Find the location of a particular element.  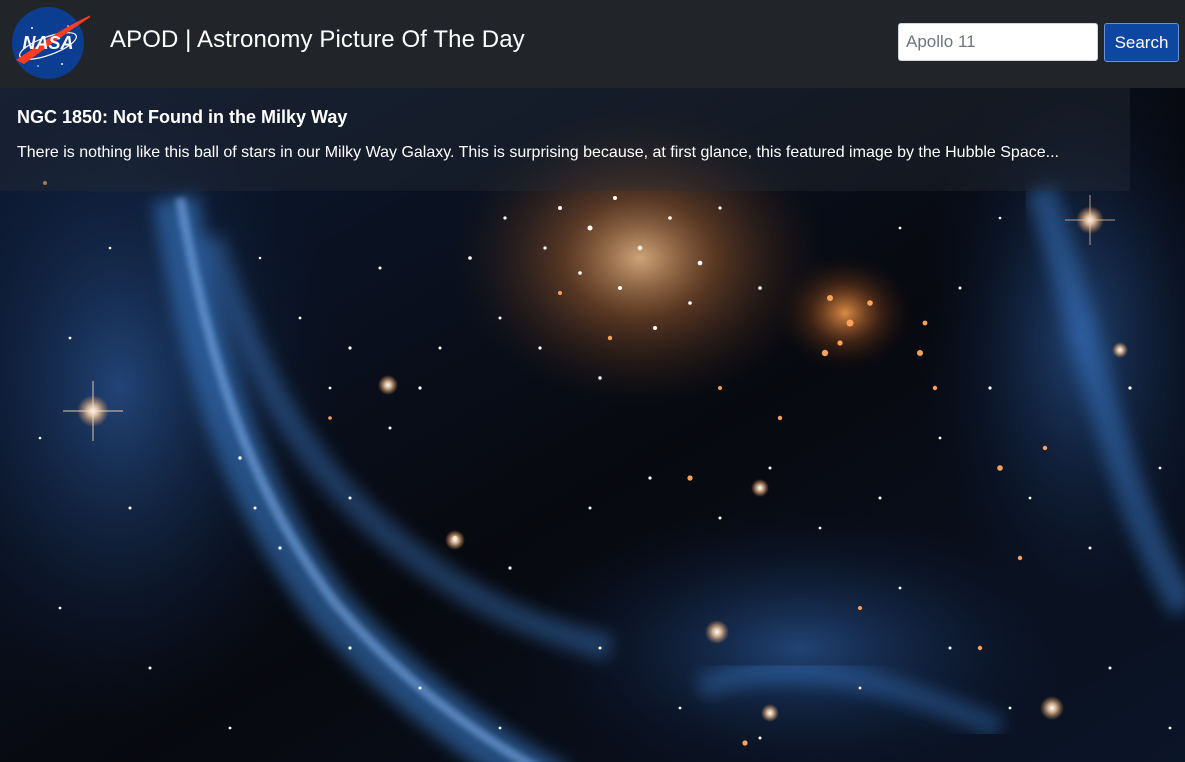

nasa-logo: NASA is located at coordinates (50, 42).